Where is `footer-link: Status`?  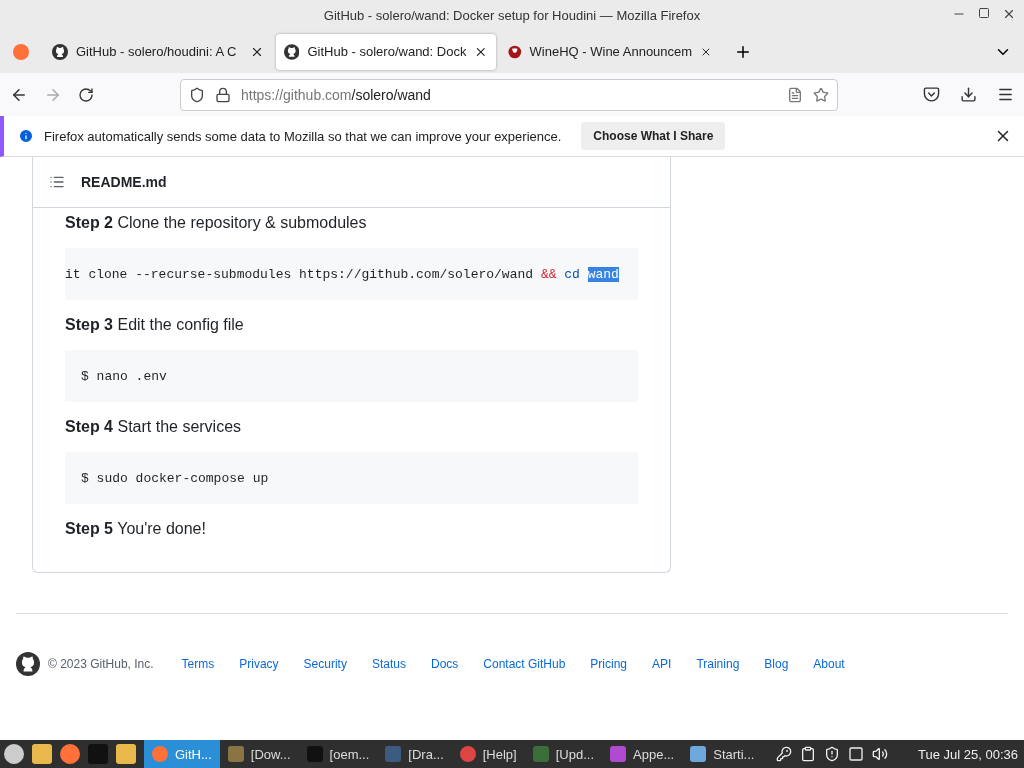 footer-link: Status is located at coordinates (388, 664).